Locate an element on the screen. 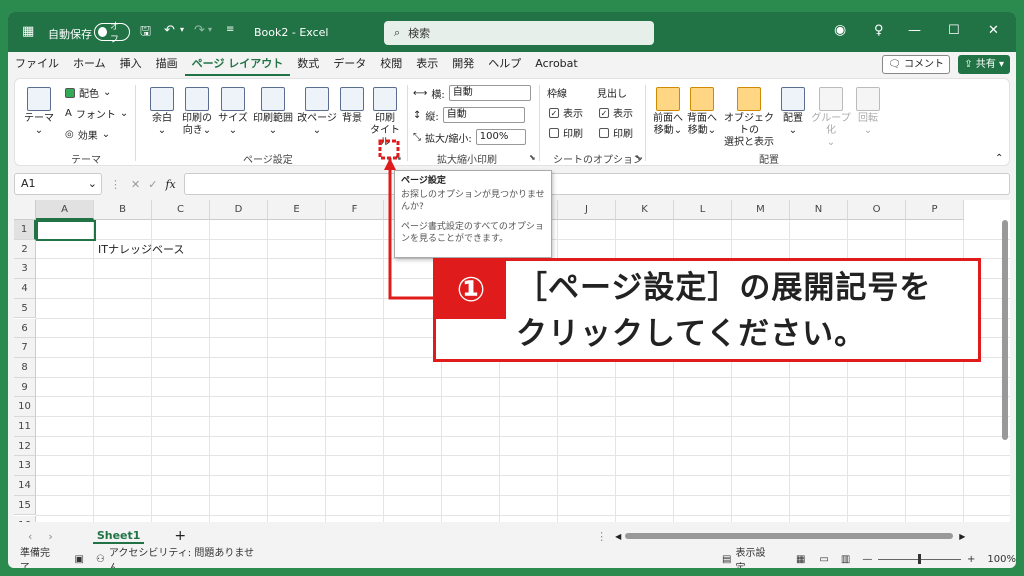 The image size is (1024, 576). launcher-highlight is located at coordinates (389, 149).